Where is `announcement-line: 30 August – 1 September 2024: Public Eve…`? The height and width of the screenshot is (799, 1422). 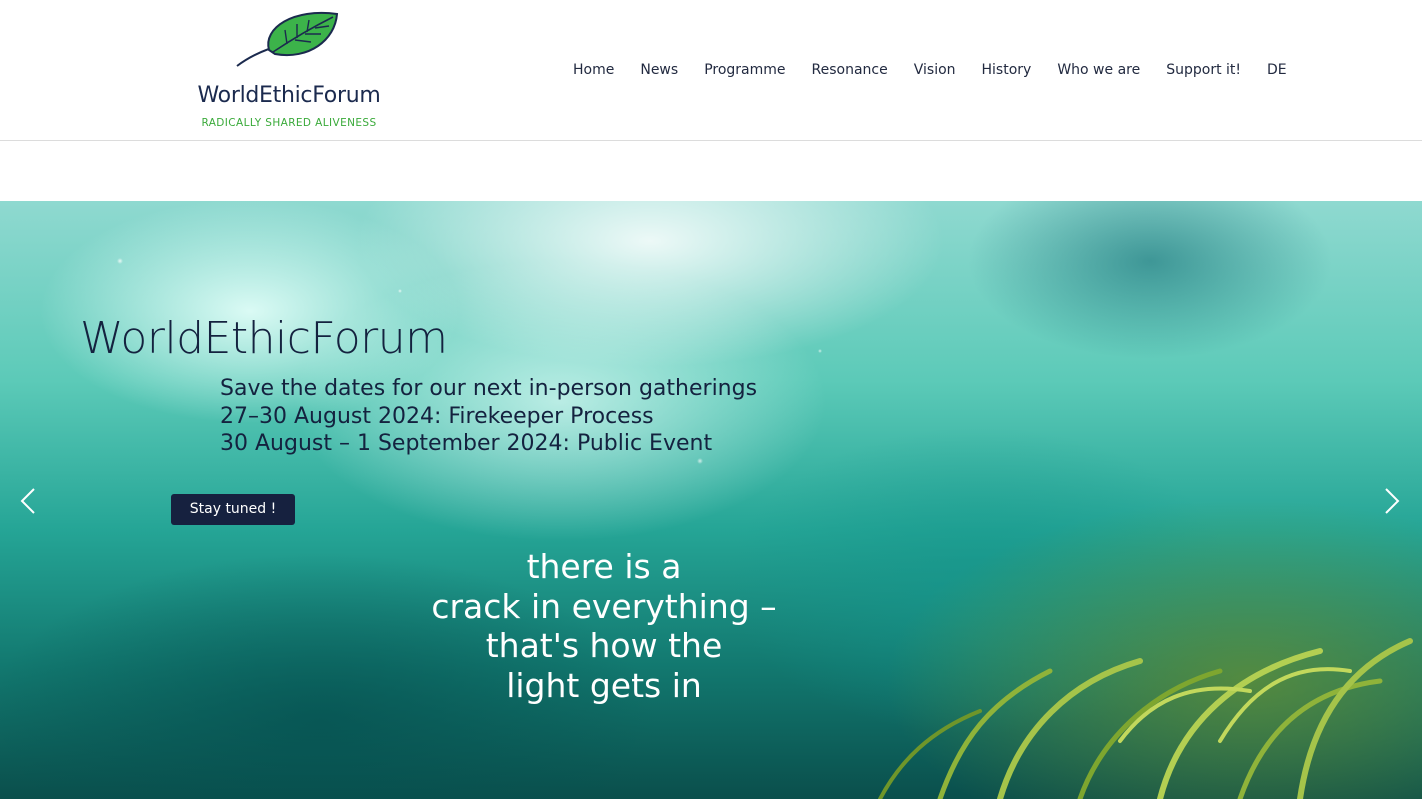
announcement-line: 30 August – 1 September 2024: Public Eve… is located at coordinates (466, 443).